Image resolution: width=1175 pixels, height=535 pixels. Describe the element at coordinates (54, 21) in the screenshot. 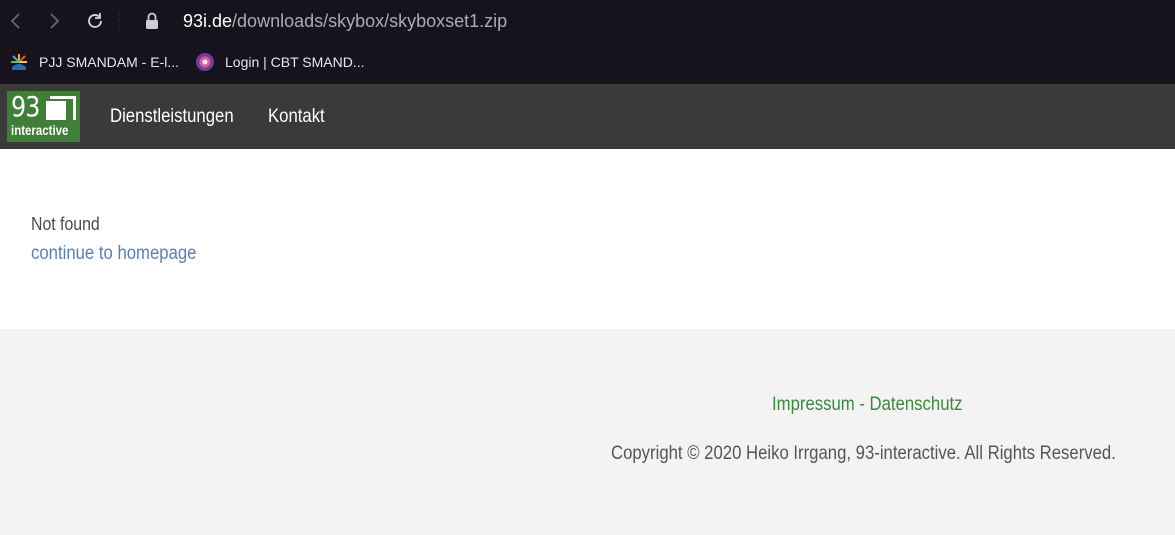

I see `forward-arrow-icon` at that location.